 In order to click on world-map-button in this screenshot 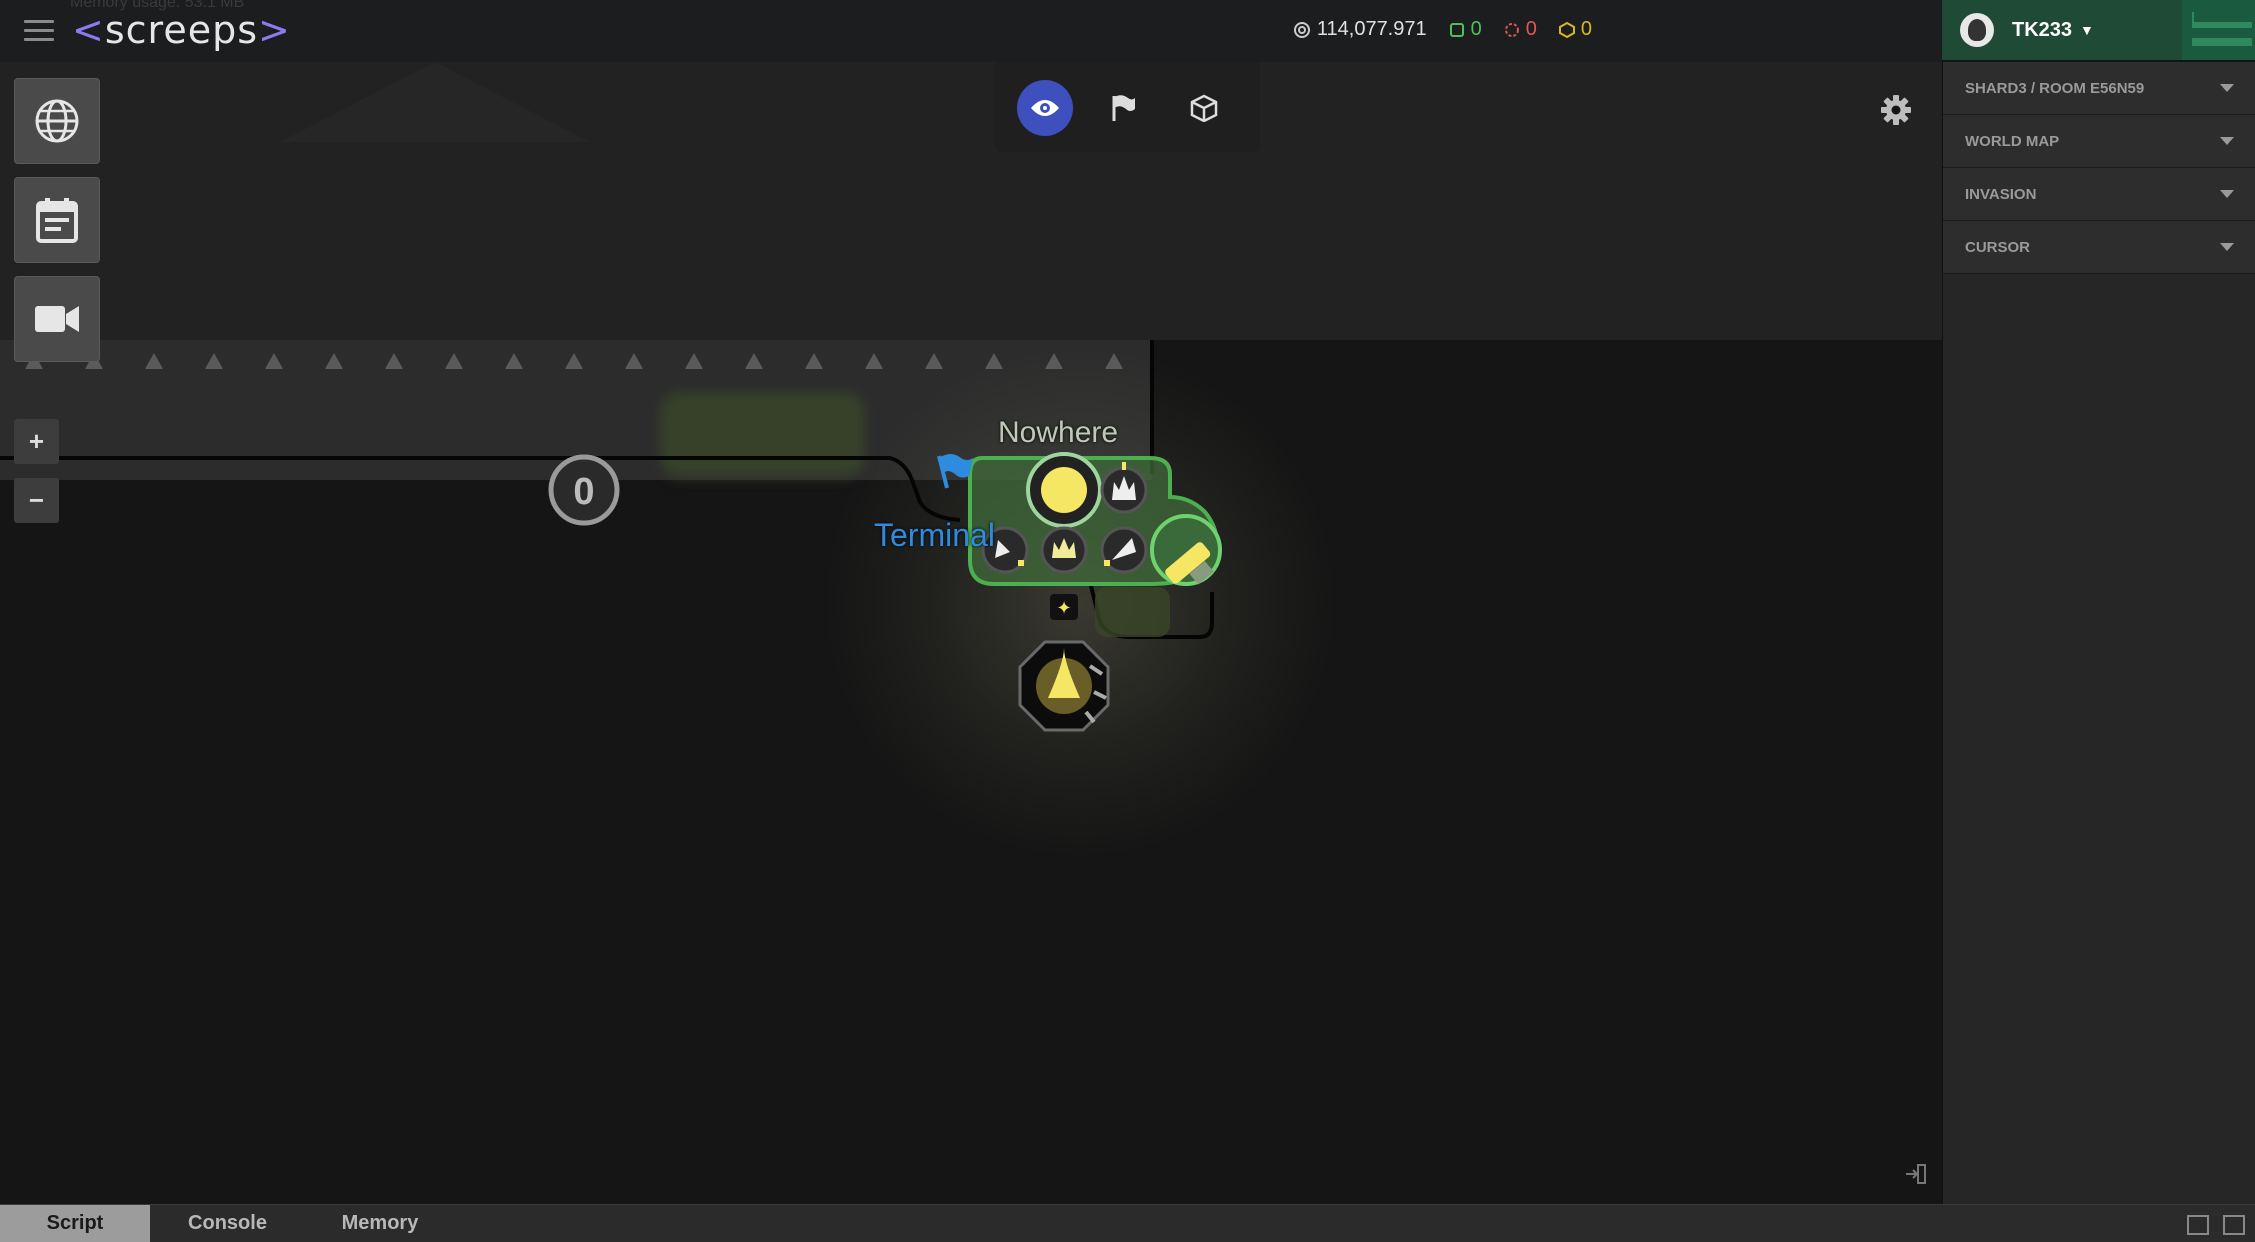, I will do `click(57, 121)`.